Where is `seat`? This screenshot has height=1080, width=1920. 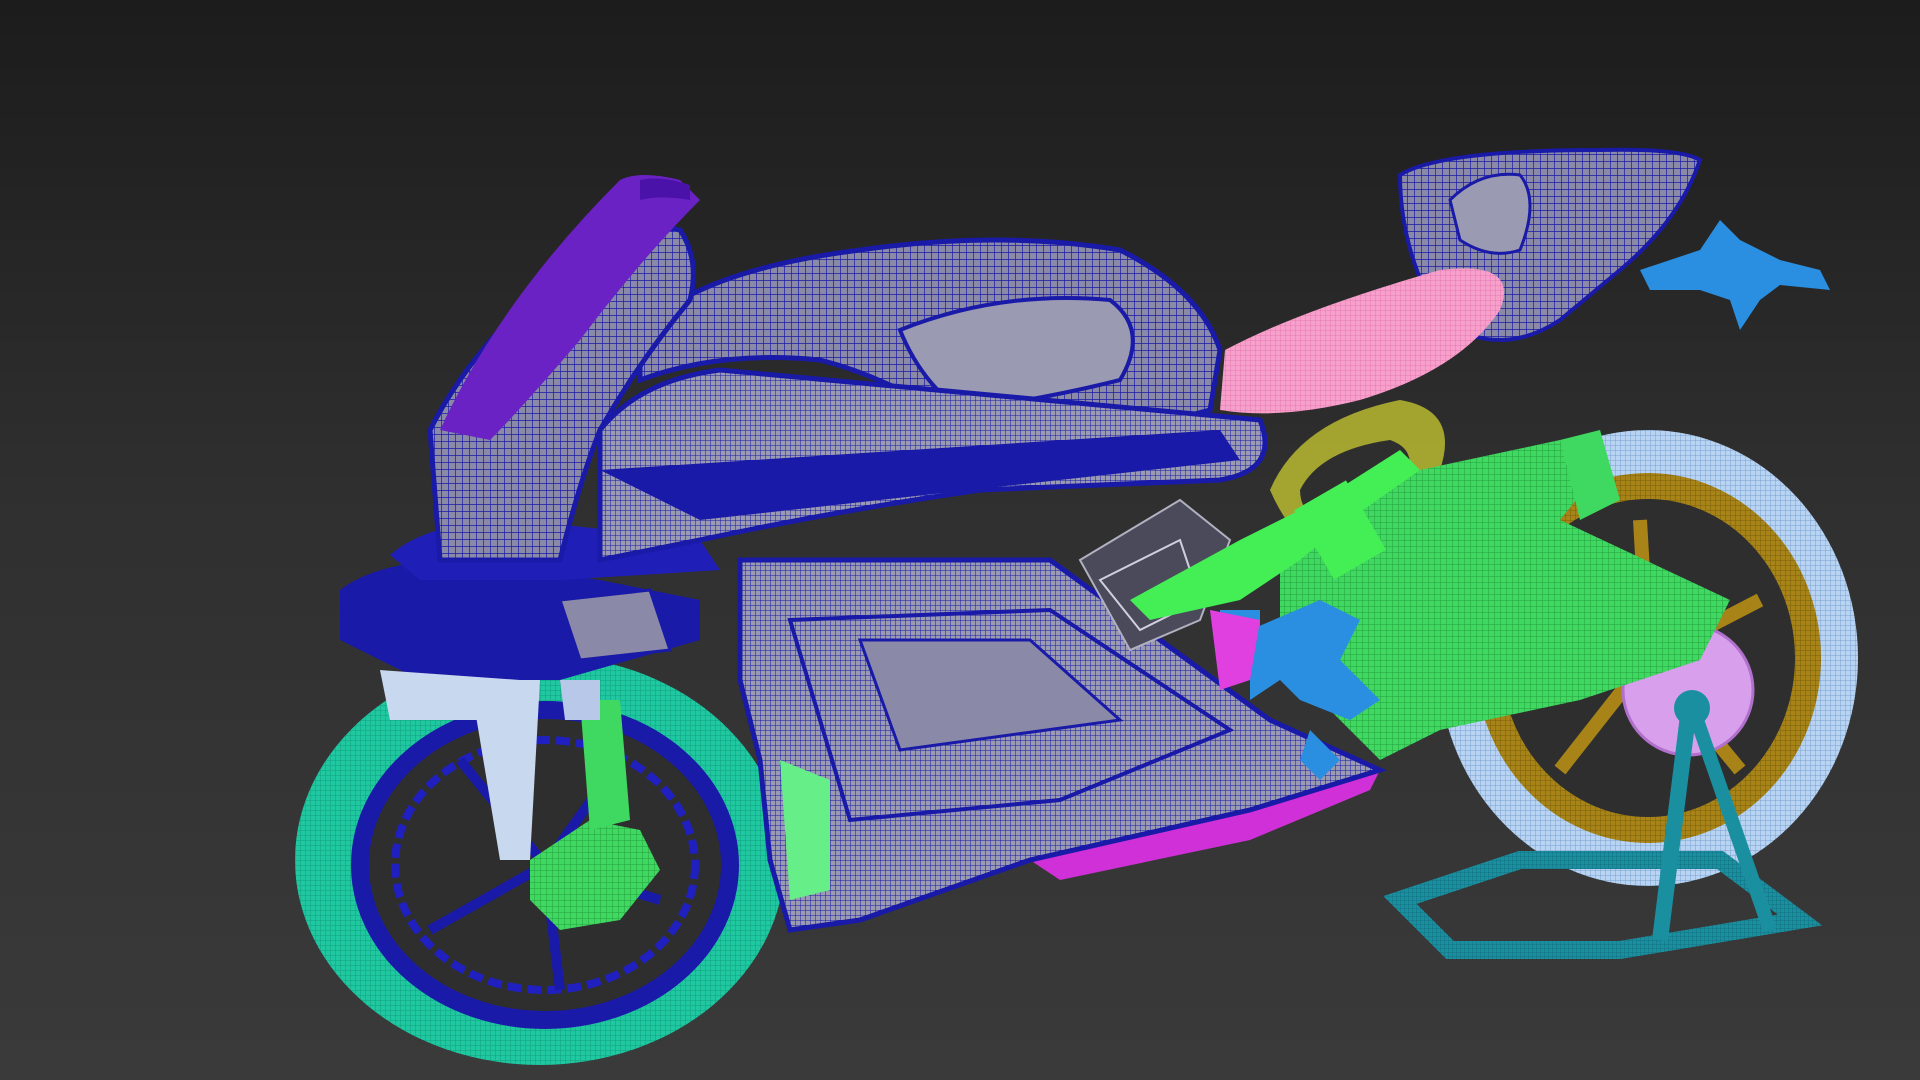
seat is located at coordinates (1362, 341).